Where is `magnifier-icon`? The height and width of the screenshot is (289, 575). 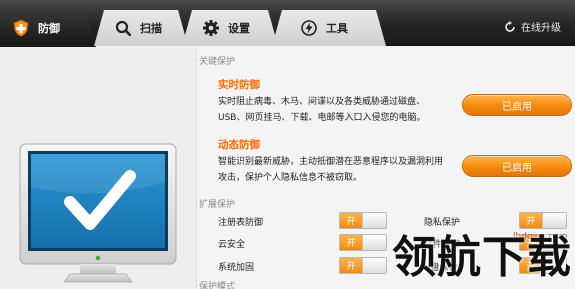
magnifier-icon is located at coordinates (123, 28).